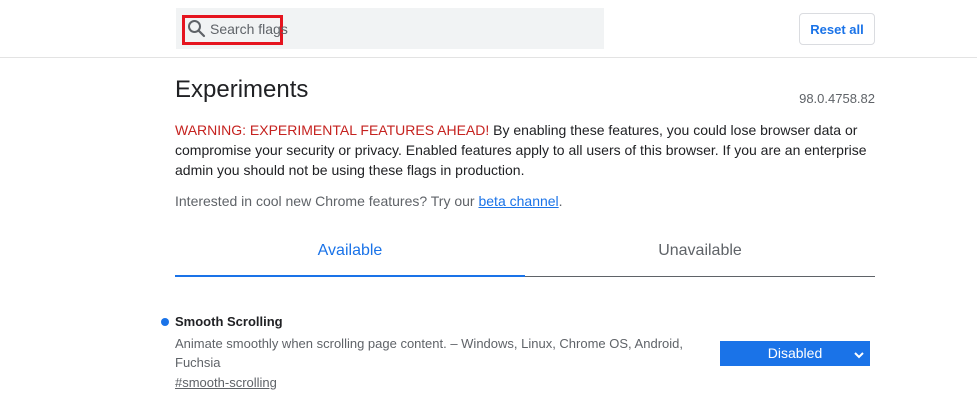 This screenshot has height=395, width=977. Describe the element at coordinates (560, 201) in the screenshot. I see `beta-promo-end: .` at that location.